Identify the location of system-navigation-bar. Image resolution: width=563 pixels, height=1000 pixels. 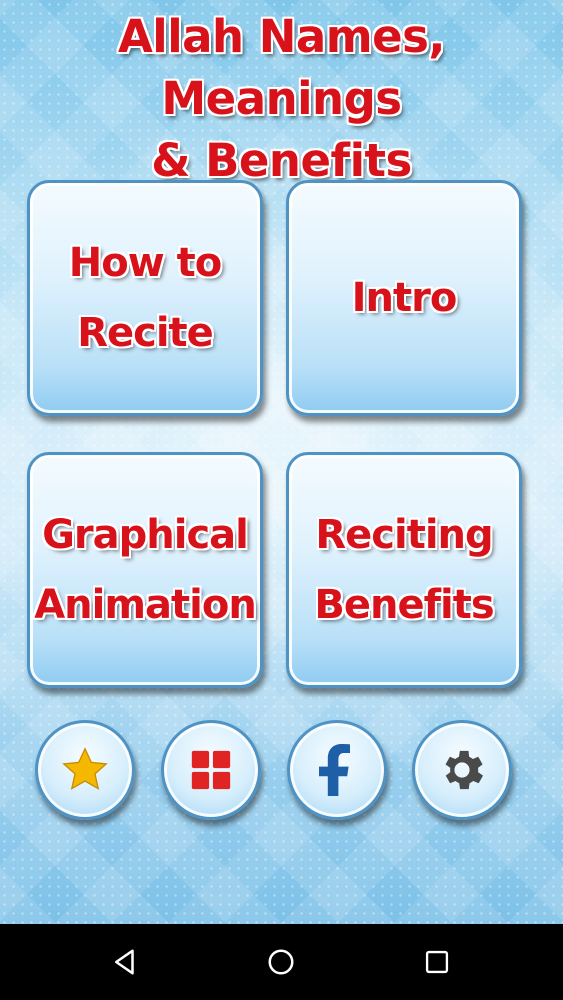
(281, 962).